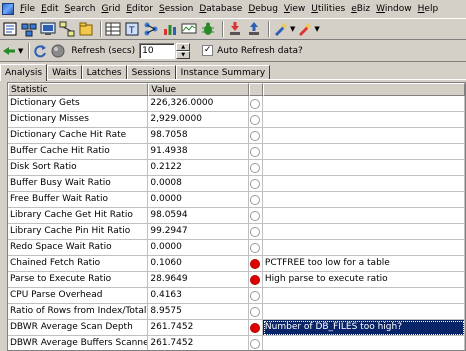  I want to click on refresh-icon, so click(40, 51).